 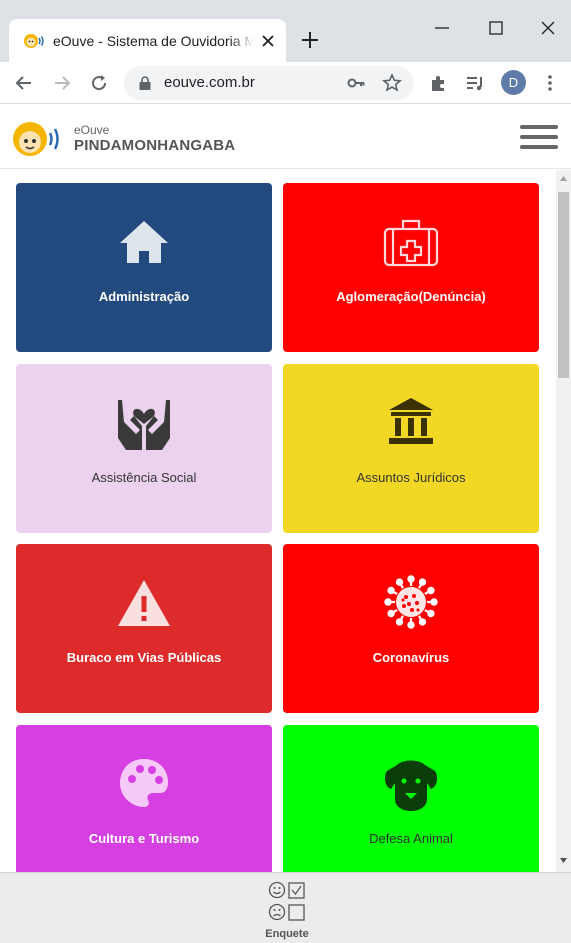 What do you see at coordinates (153, 40) in the screenshot?
I see `tab-title: eOuve - Sistema de Ouvidoria M` at bounding box center [153, 40].